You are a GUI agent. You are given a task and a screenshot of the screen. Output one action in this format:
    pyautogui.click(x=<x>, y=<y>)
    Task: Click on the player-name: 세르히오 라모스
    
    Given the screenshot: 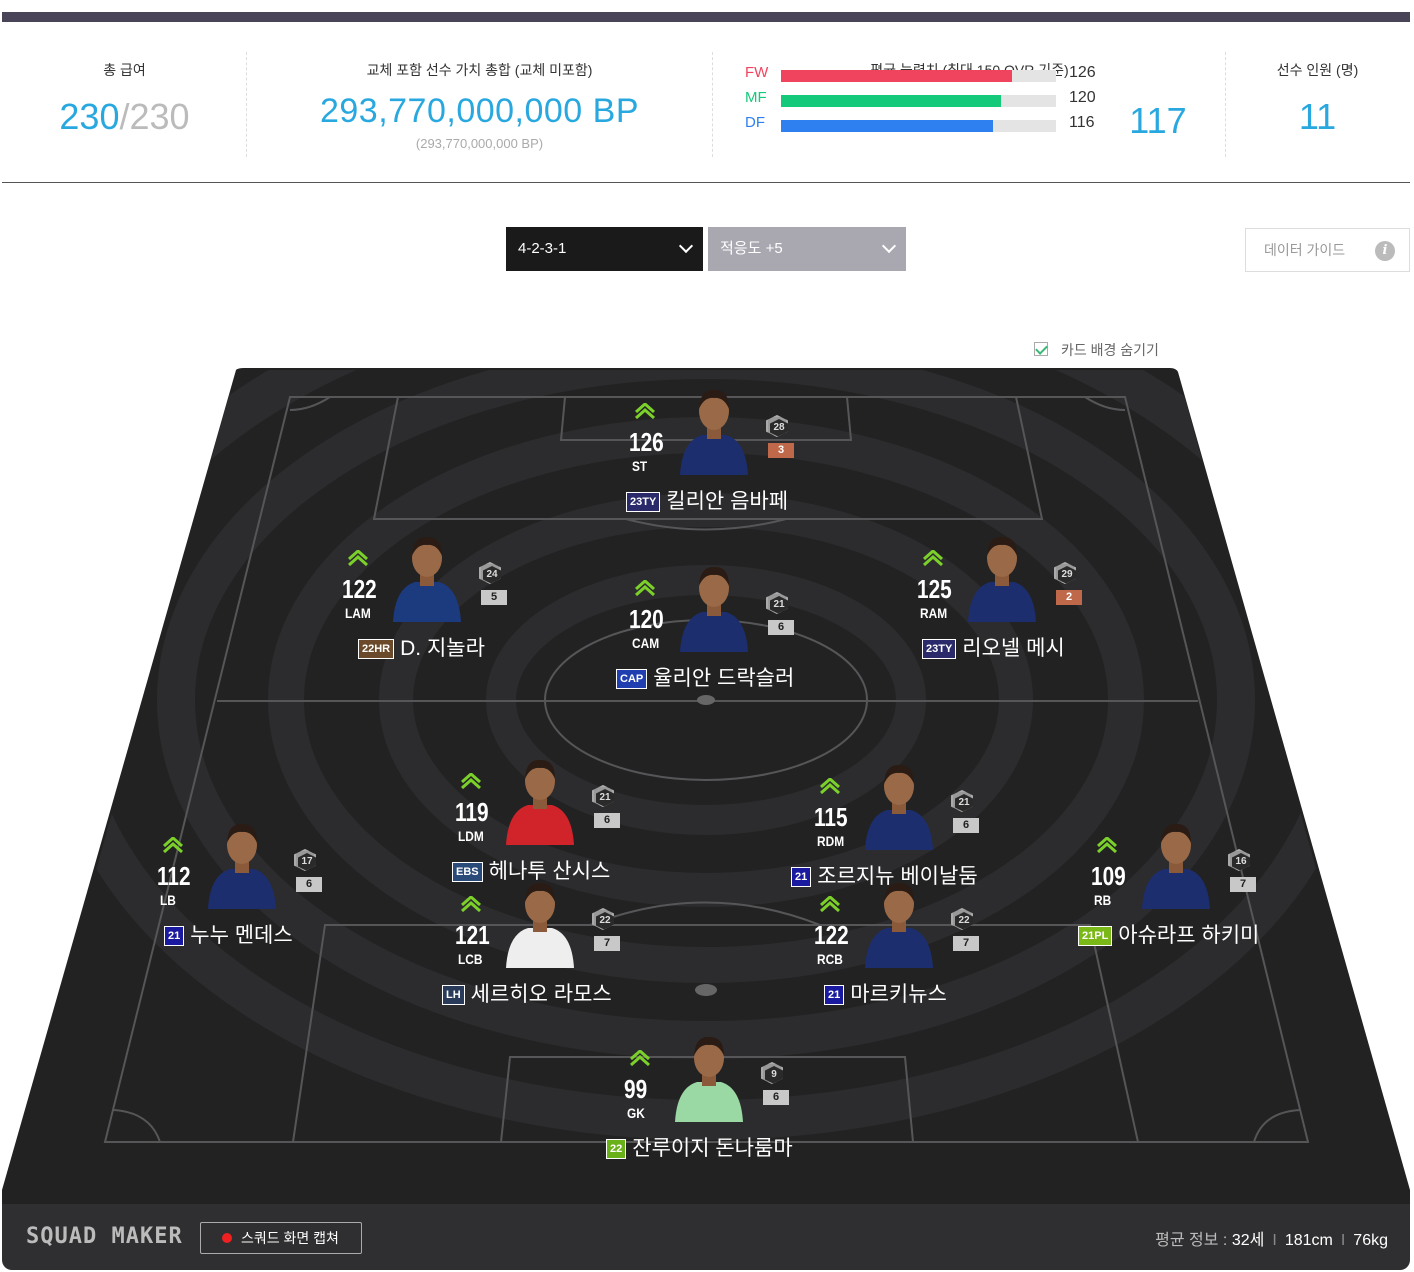 What is the action you would take?
    pyautogui.click(x=541, y=994)
    